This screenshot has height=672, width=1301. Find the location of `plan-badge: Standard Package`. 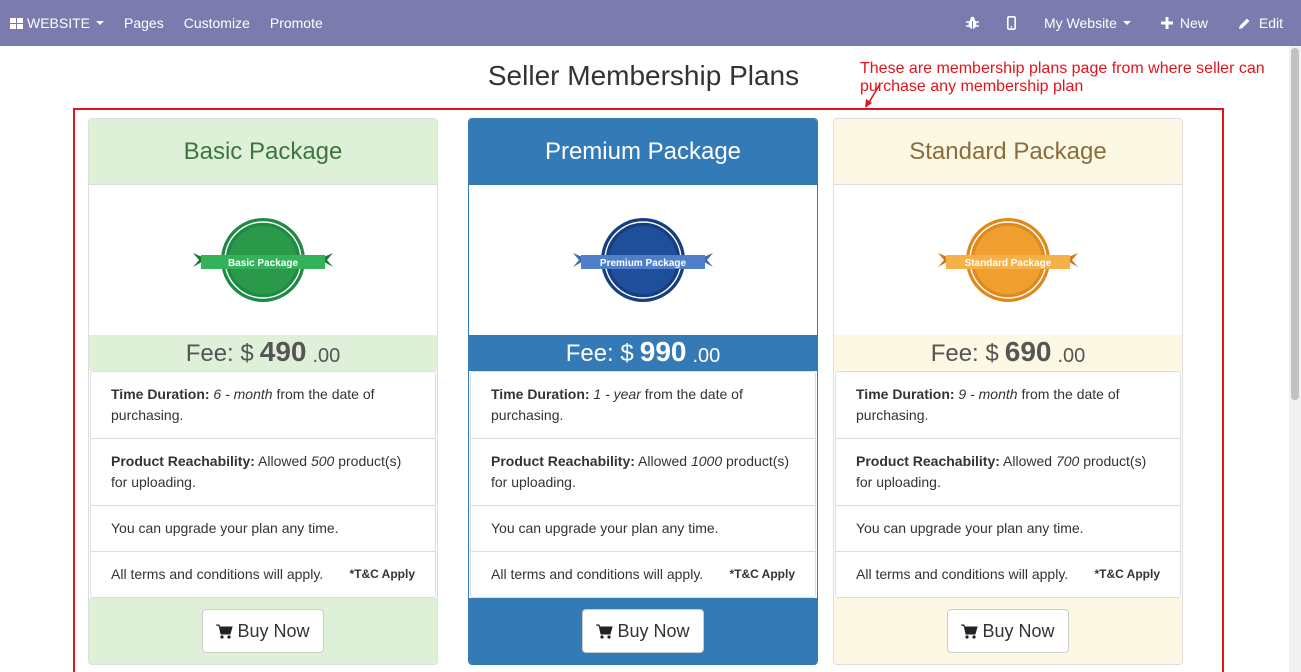

plan-badge: Standard Package is located at coordinates (1008, 260).